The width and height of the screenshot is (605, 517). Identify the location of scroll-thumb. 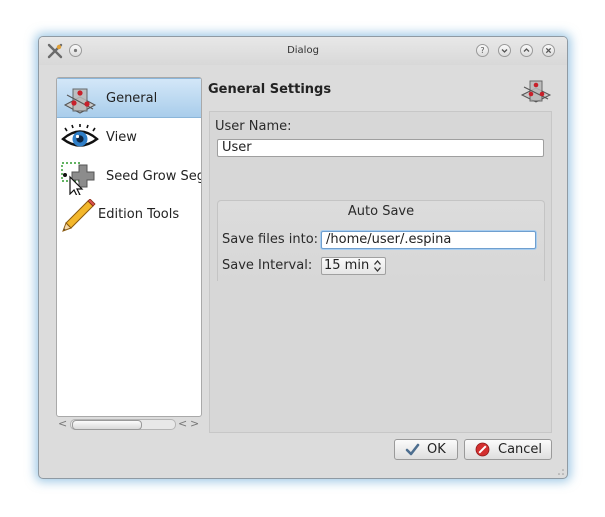
(107, 425).